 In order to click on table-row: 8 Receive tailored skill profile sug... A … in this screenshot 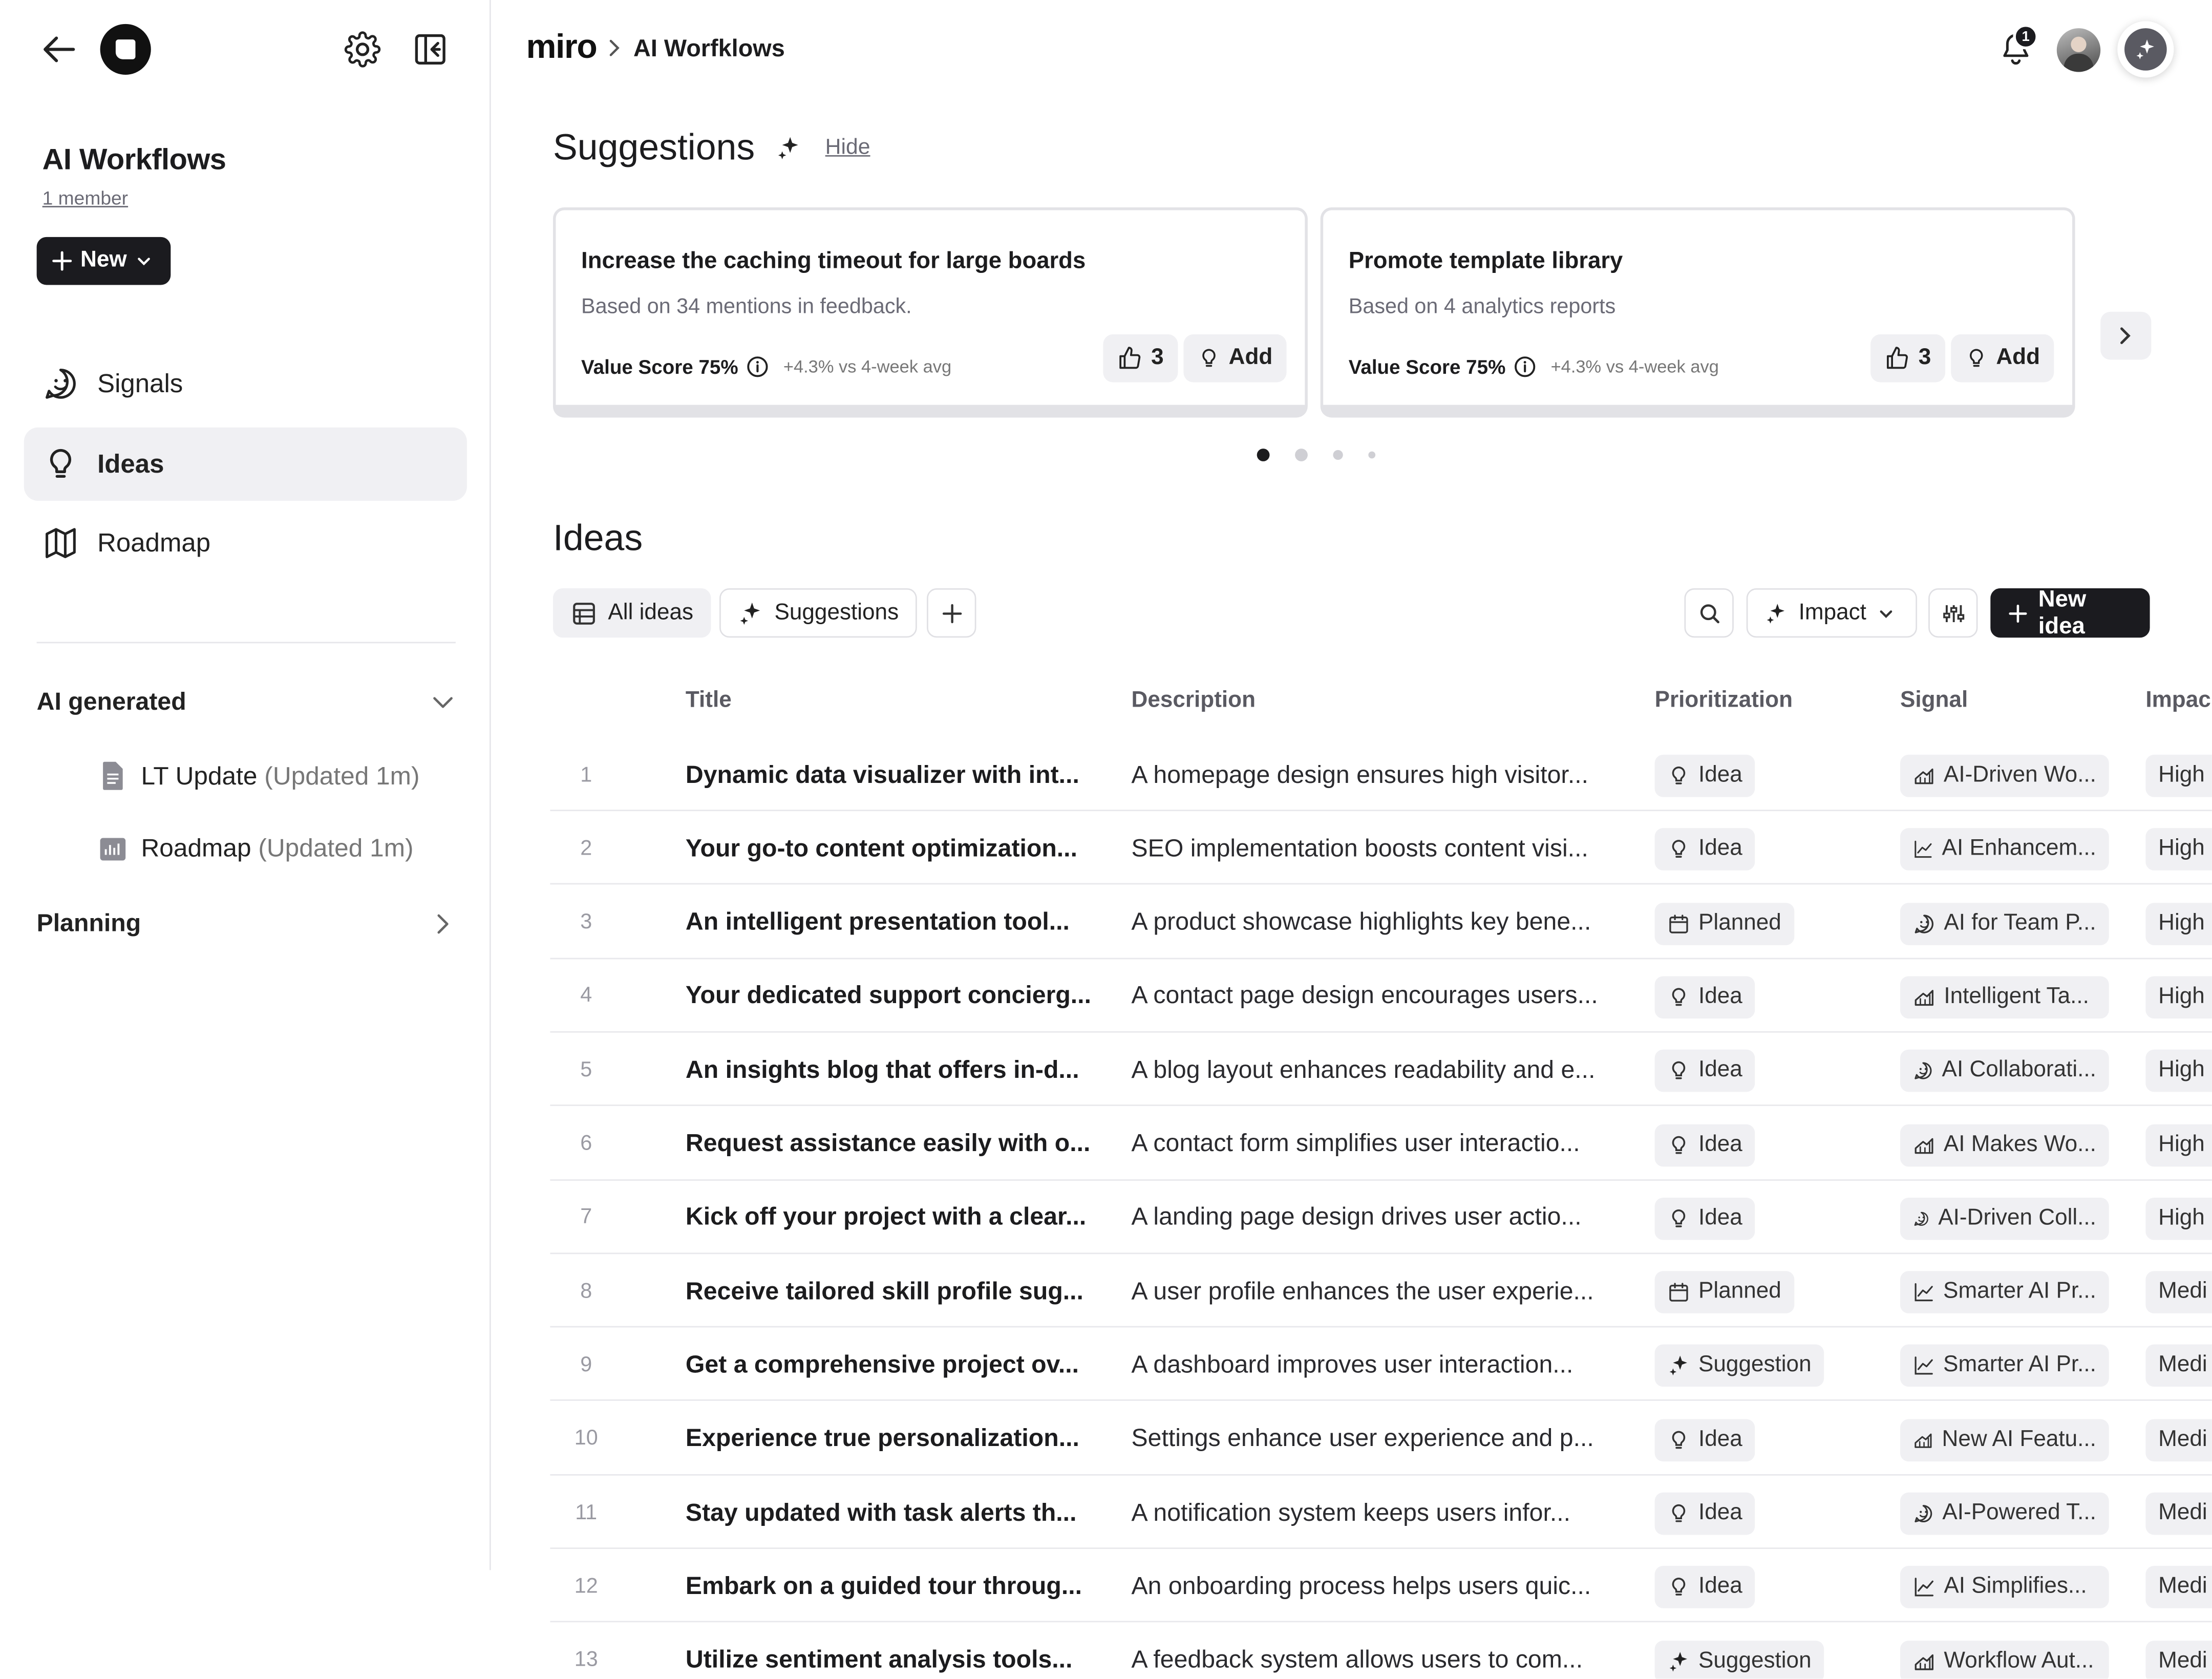, I will do `click(1381, 1291)`.